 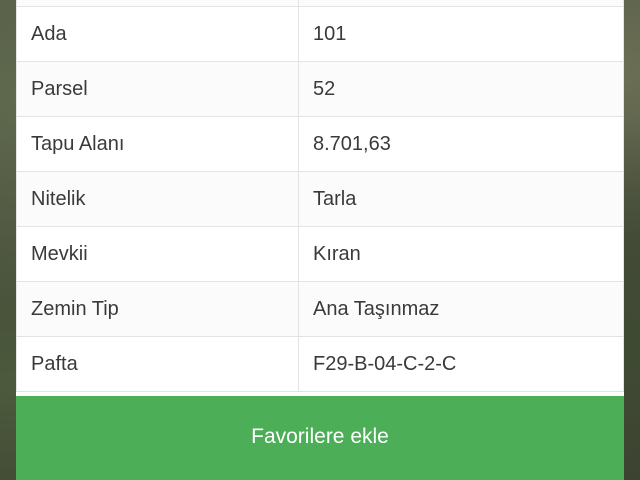 I want to click on row-key: Tapu Alanı, so click(x=158, y=144).